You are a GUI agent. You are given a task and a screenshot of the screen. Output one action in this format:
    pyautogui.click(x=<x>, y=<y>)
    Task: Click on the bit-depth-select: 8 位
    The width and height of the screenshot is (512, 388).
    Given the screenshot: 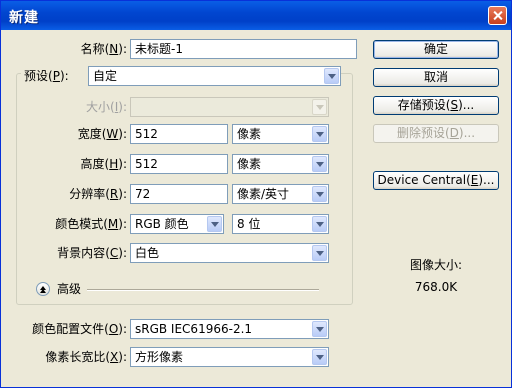 What is the action you would take?
    pyautogui.click(x=280, y=224)
    